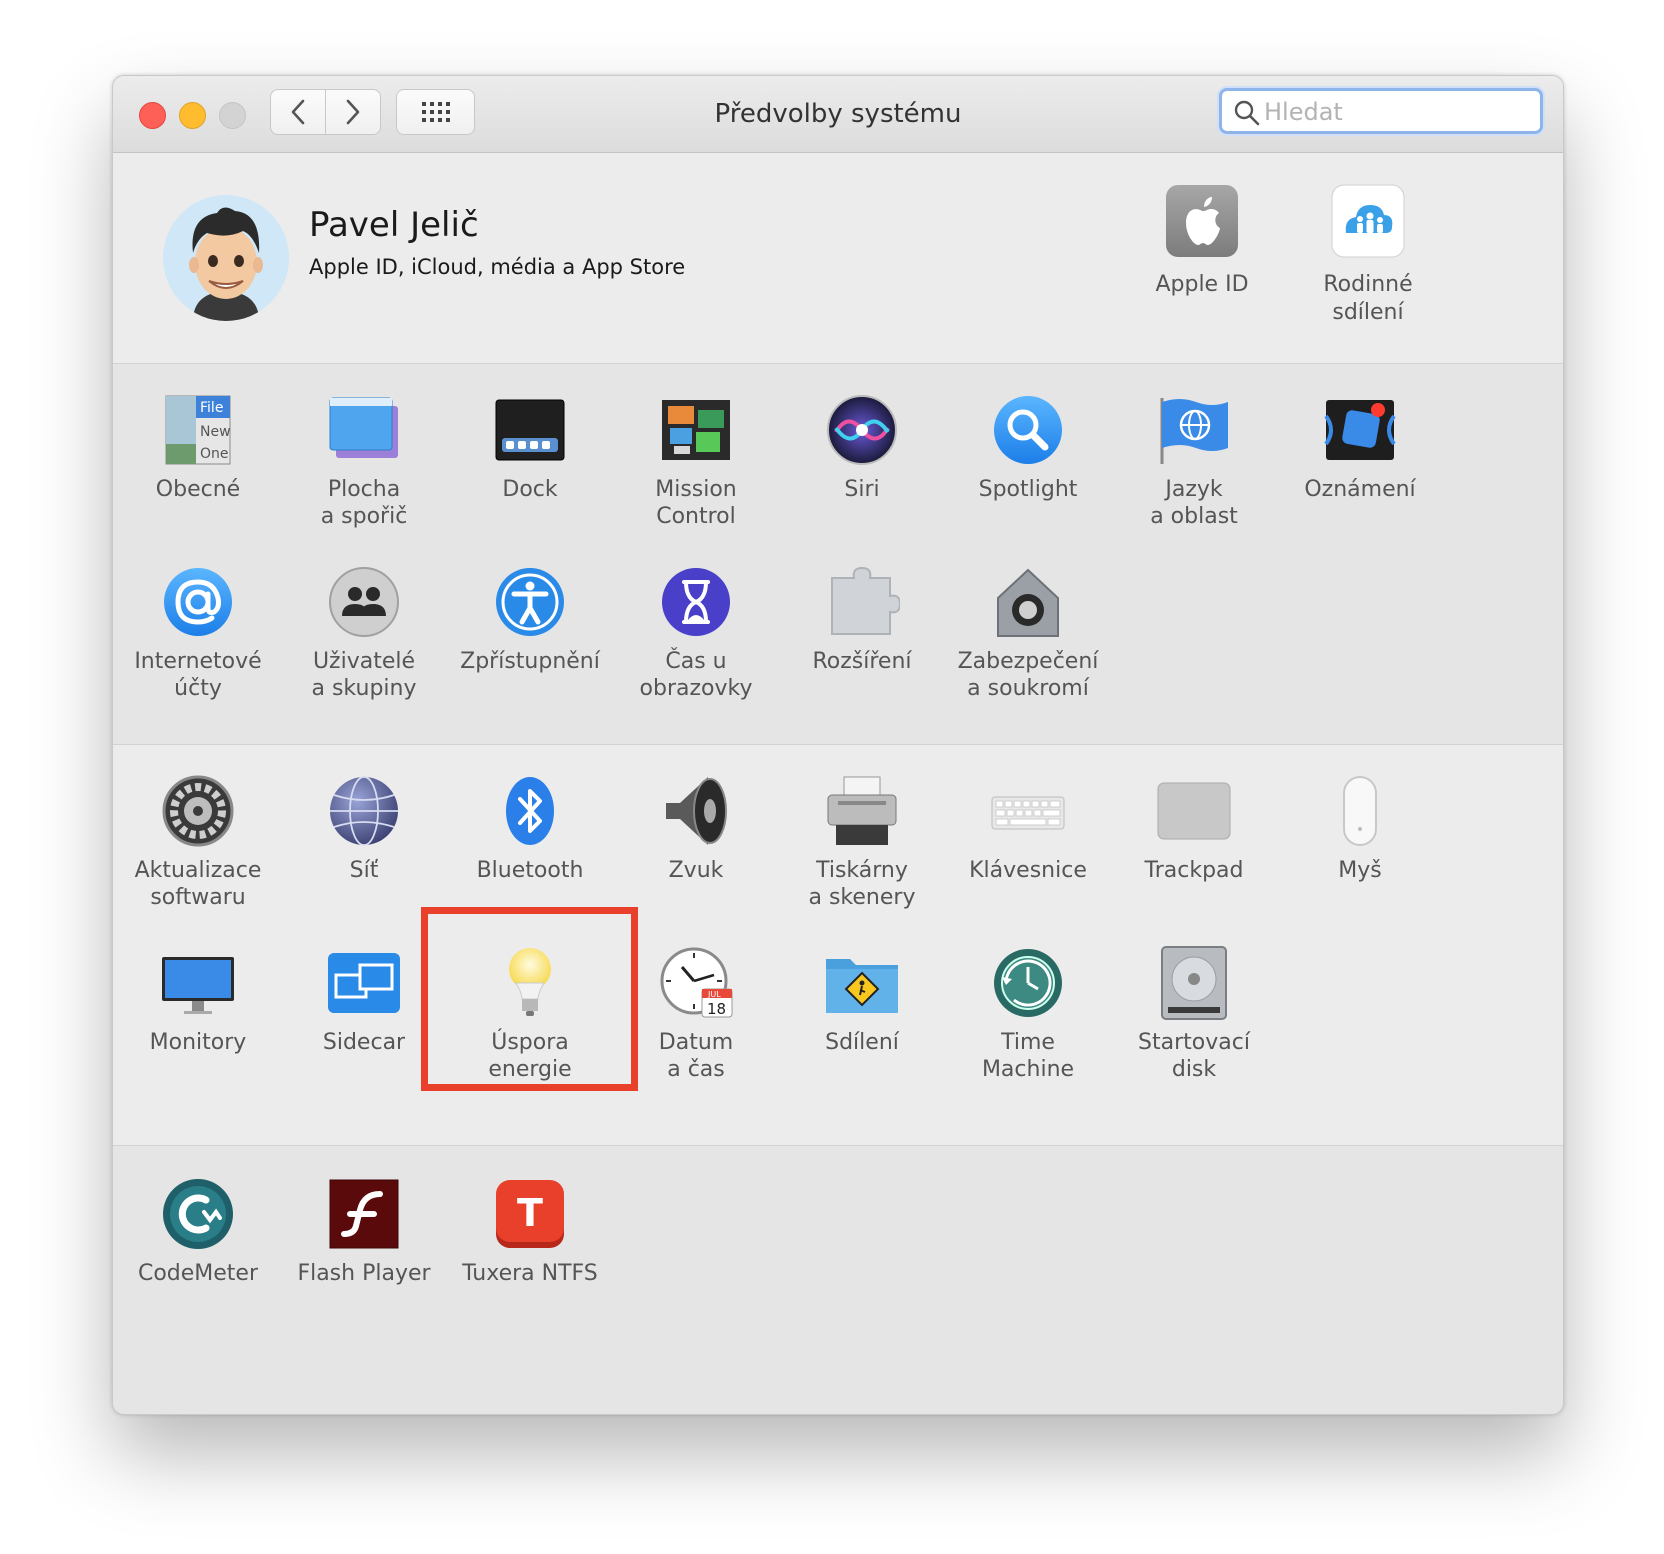  I want to click on pref-sidecar: Sidecar, so click(364, 1000).